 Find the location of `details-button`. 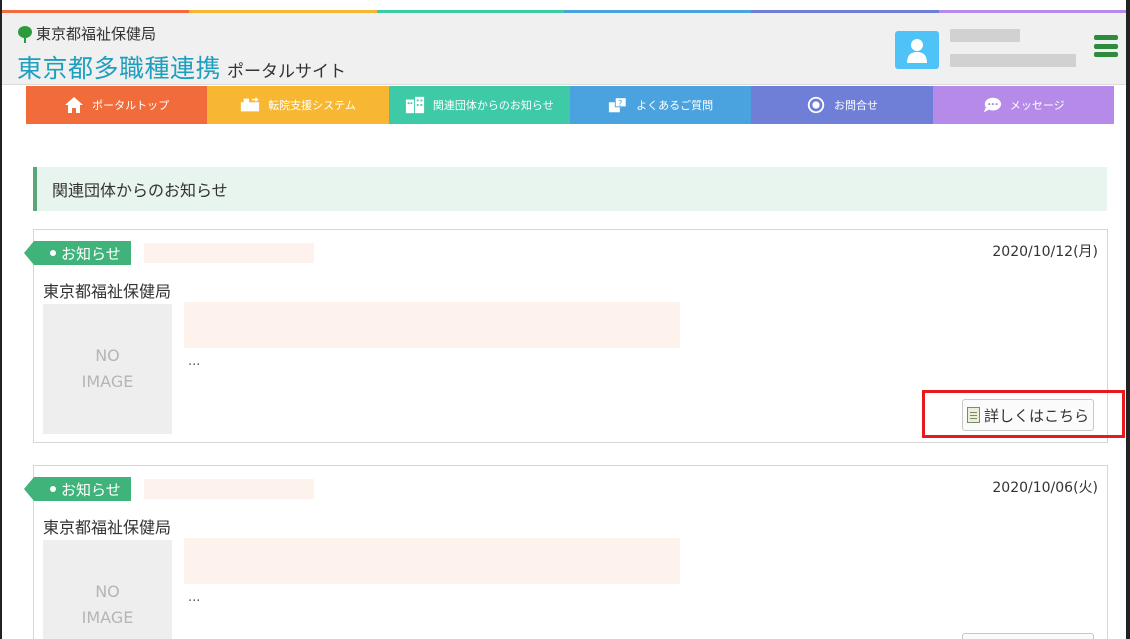

details-button is located at coordinates (1028, 636).